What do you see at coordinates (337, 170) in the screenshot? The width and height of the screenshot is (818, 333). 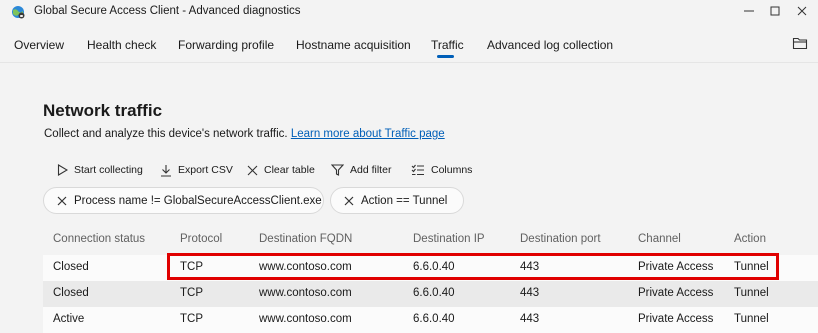 I see `filter-icon` at bounding box center [337, 170].